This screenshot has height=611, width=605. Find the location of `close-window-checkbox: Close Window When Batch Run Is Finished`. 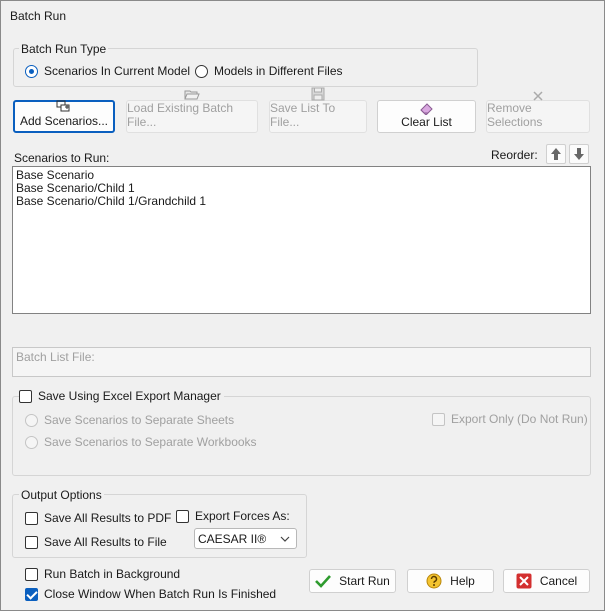

close-window-checkbox: Close Window When Batch Run Is Finished is located at coordinates (150, 594).